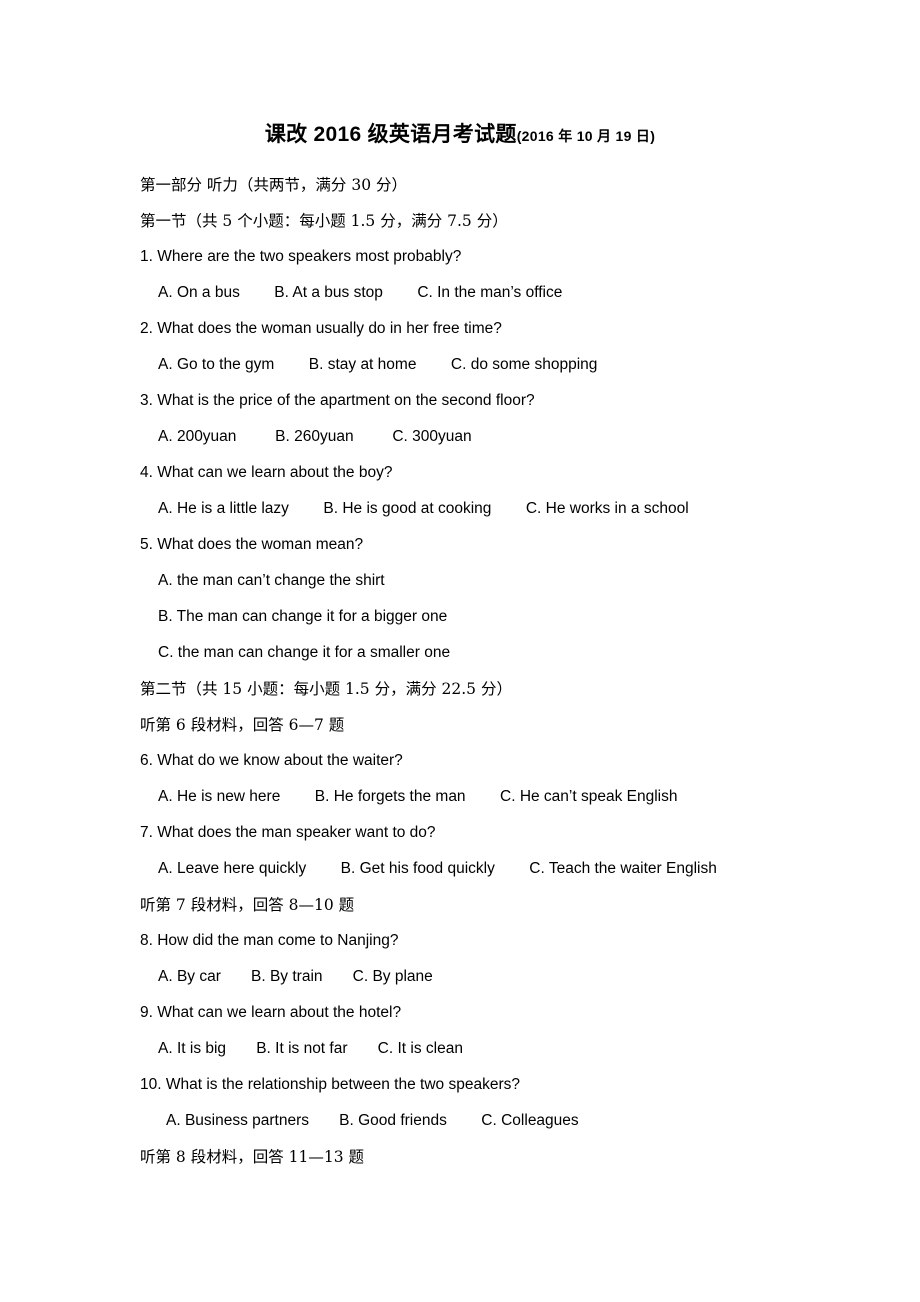 This screenshot has width=920, height=1302. Describe the element at coordinates (460, 977) in the screenshot. I see `question-8-options: A. By car B. By train C. By plane` at that location.